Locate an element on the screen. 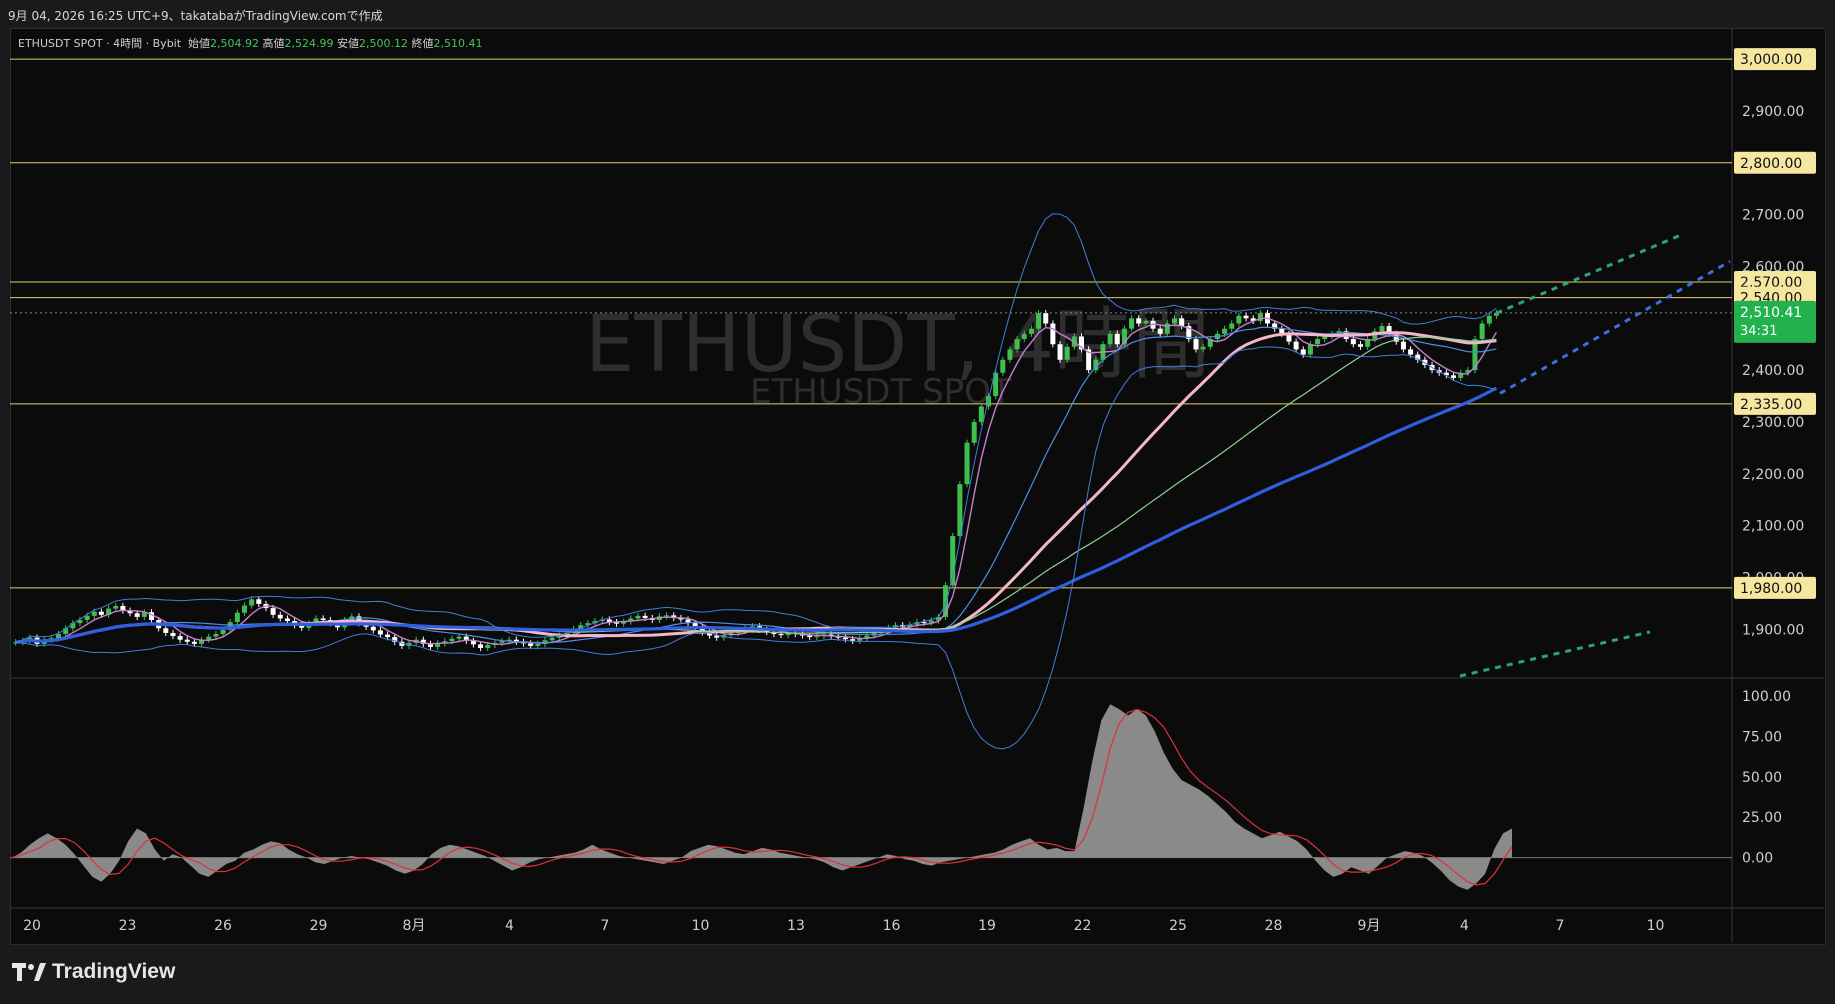 The width and height of the screenshot is (1835, 1004). price-tick-label: 2,900.00 is located at coordinates (1773, 112).